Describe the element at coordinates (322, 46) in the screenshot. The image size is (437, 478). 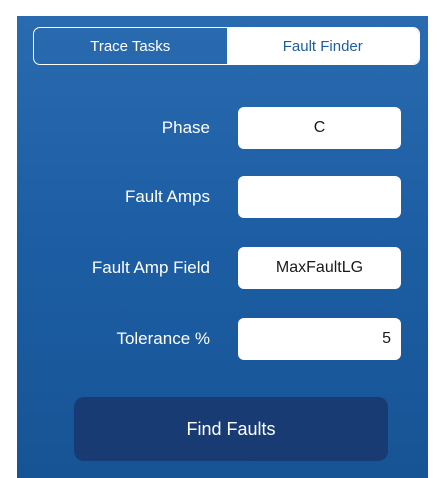
I see `tab-fault-finder: Fault Finder` at that location.